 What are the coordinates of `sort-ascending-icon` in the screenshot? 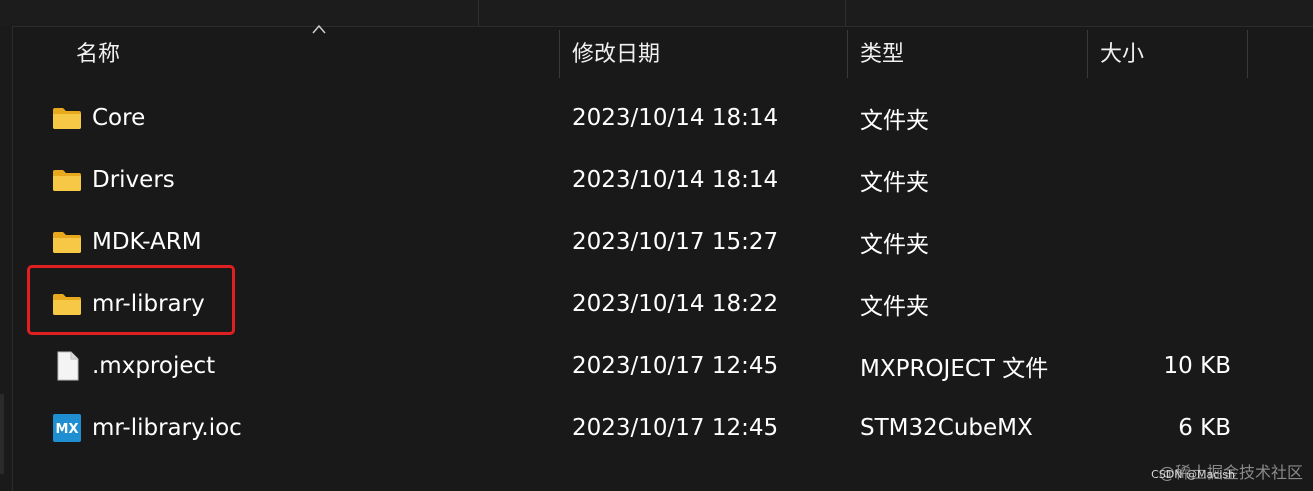 It's located at (319, 29).